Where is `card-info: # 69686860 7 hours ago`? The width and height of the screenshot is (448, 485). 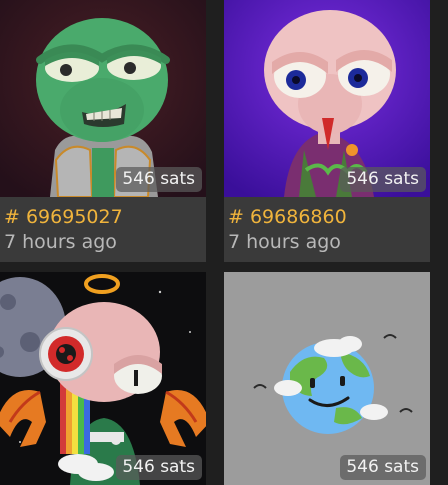
card-info: # 69686860 7 hours ago is located at coordinates (327, 229).